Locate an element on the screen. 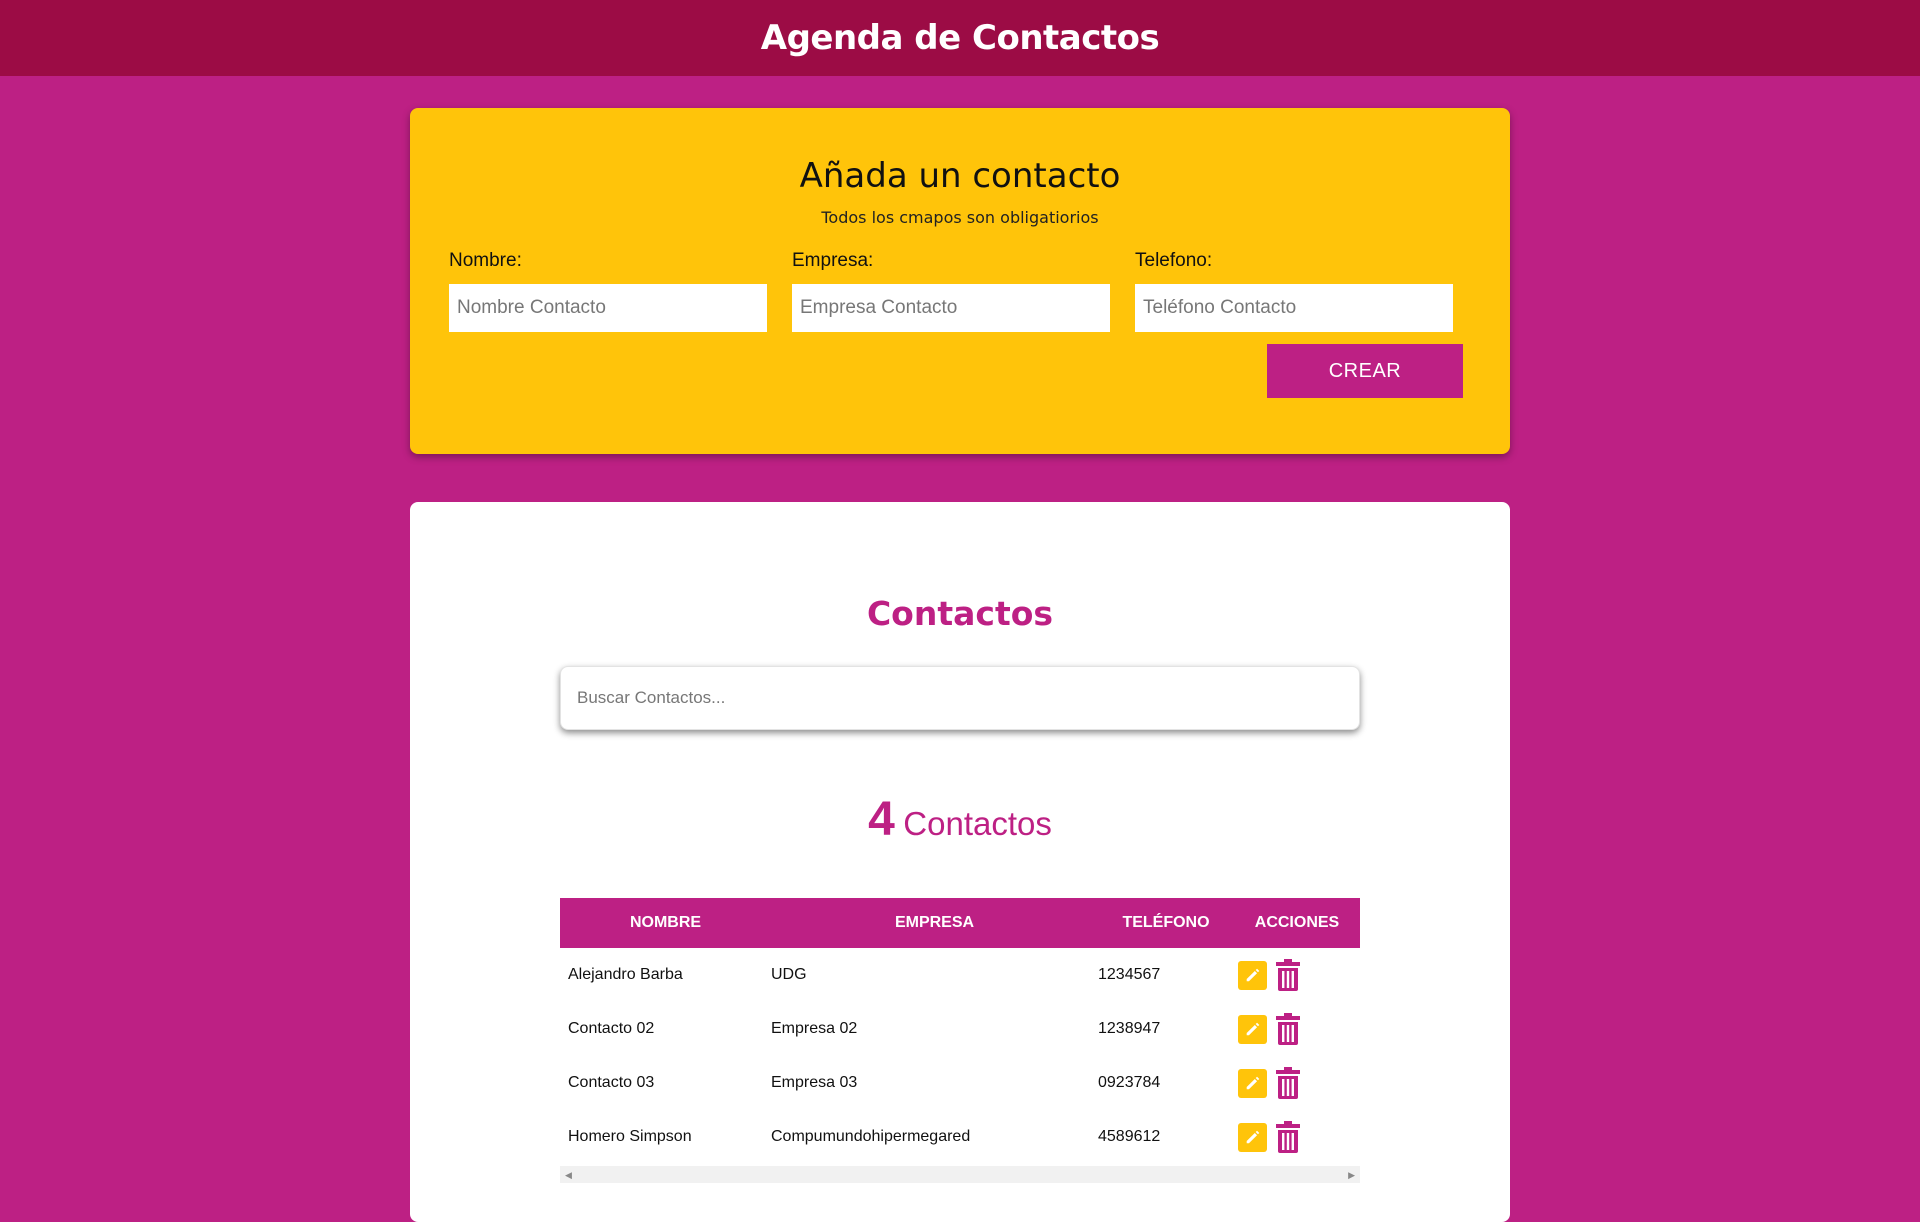 Image resolution: width=1920 pixels, height=1222 pixels. telefono-input is located at coordinates (1294, 308).